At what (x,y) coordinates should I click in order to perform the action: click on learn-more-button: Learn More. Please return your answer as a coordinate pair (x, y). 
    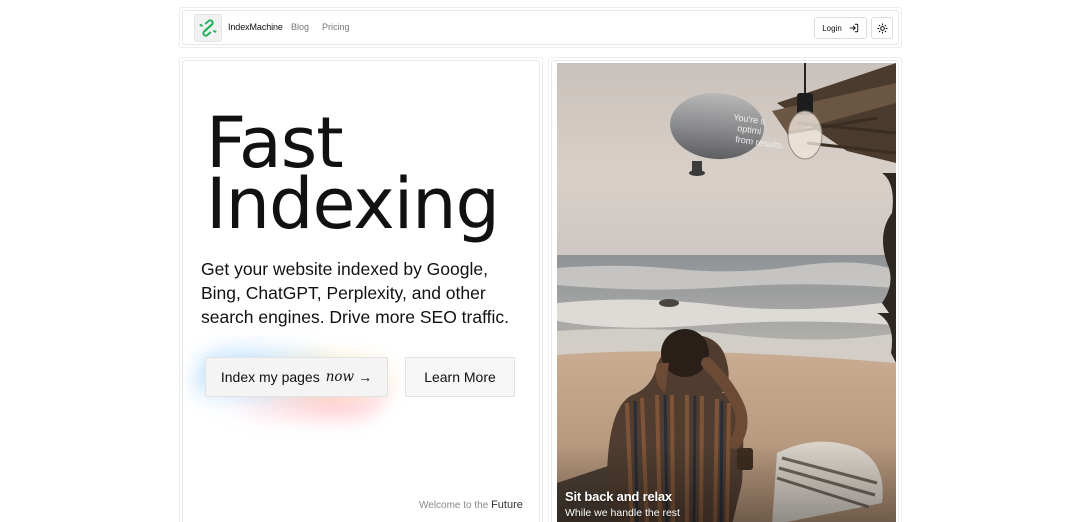
    Looking at the image, I should click on (460, 377).